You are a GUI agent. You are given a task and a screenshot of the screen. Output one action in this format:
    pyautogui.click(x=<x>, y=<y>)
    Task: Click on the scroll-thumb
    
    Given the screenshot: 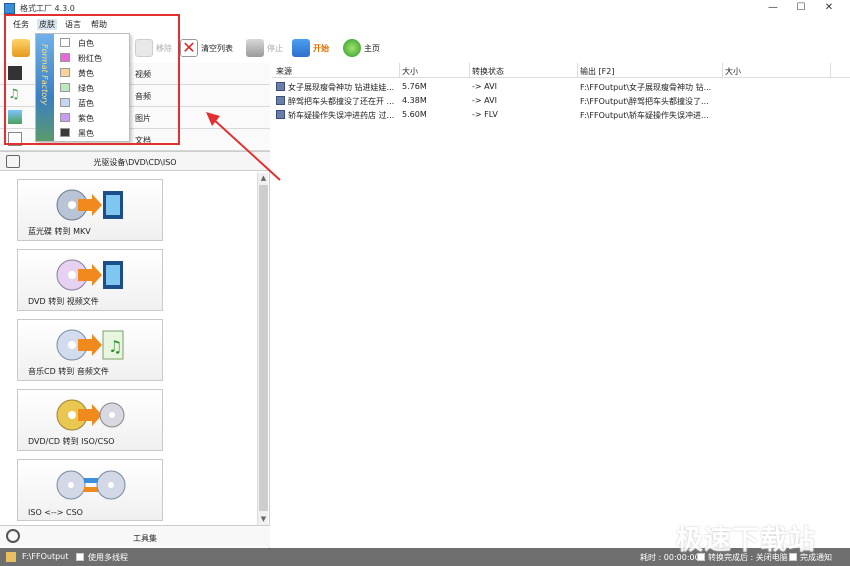 What is the action you would take?
    pyautogui.click(x=263, y=348)
    